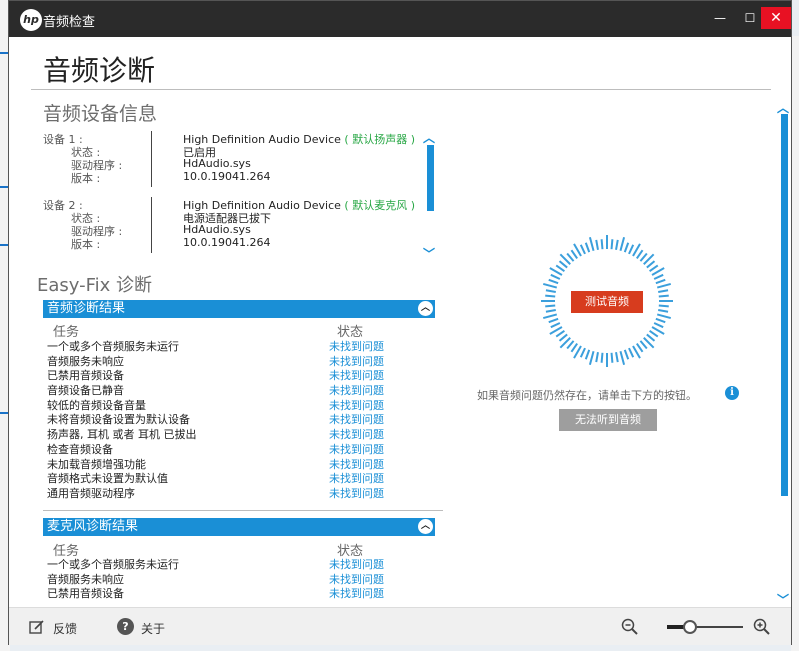 This screenshot has width=799, height=651. Describe the element at coordinates (37, 627) in the screenshot. I see `feedback-icon` at that location.